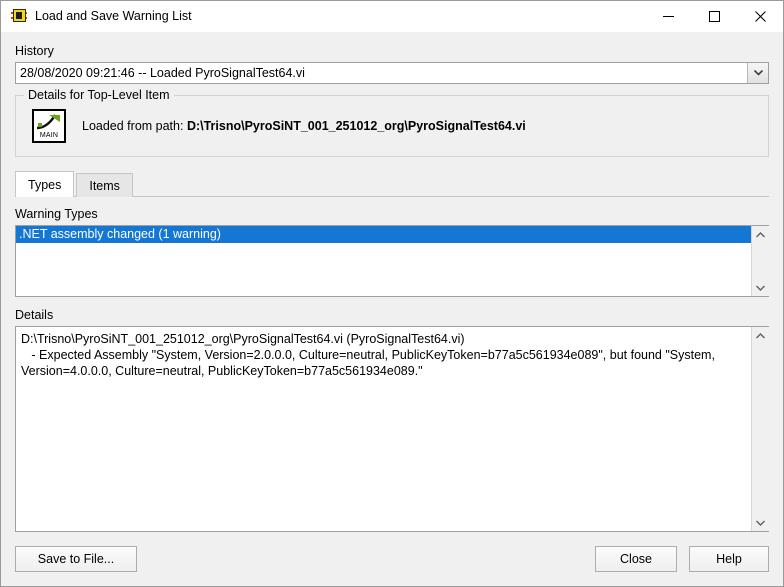 Image resolution: width=784 pixels, height=587 pixels. Describe the element at coordinates (99, 95) in the screenshot. I see `top-level-group-title: Details for Top-Level Item` at that location.